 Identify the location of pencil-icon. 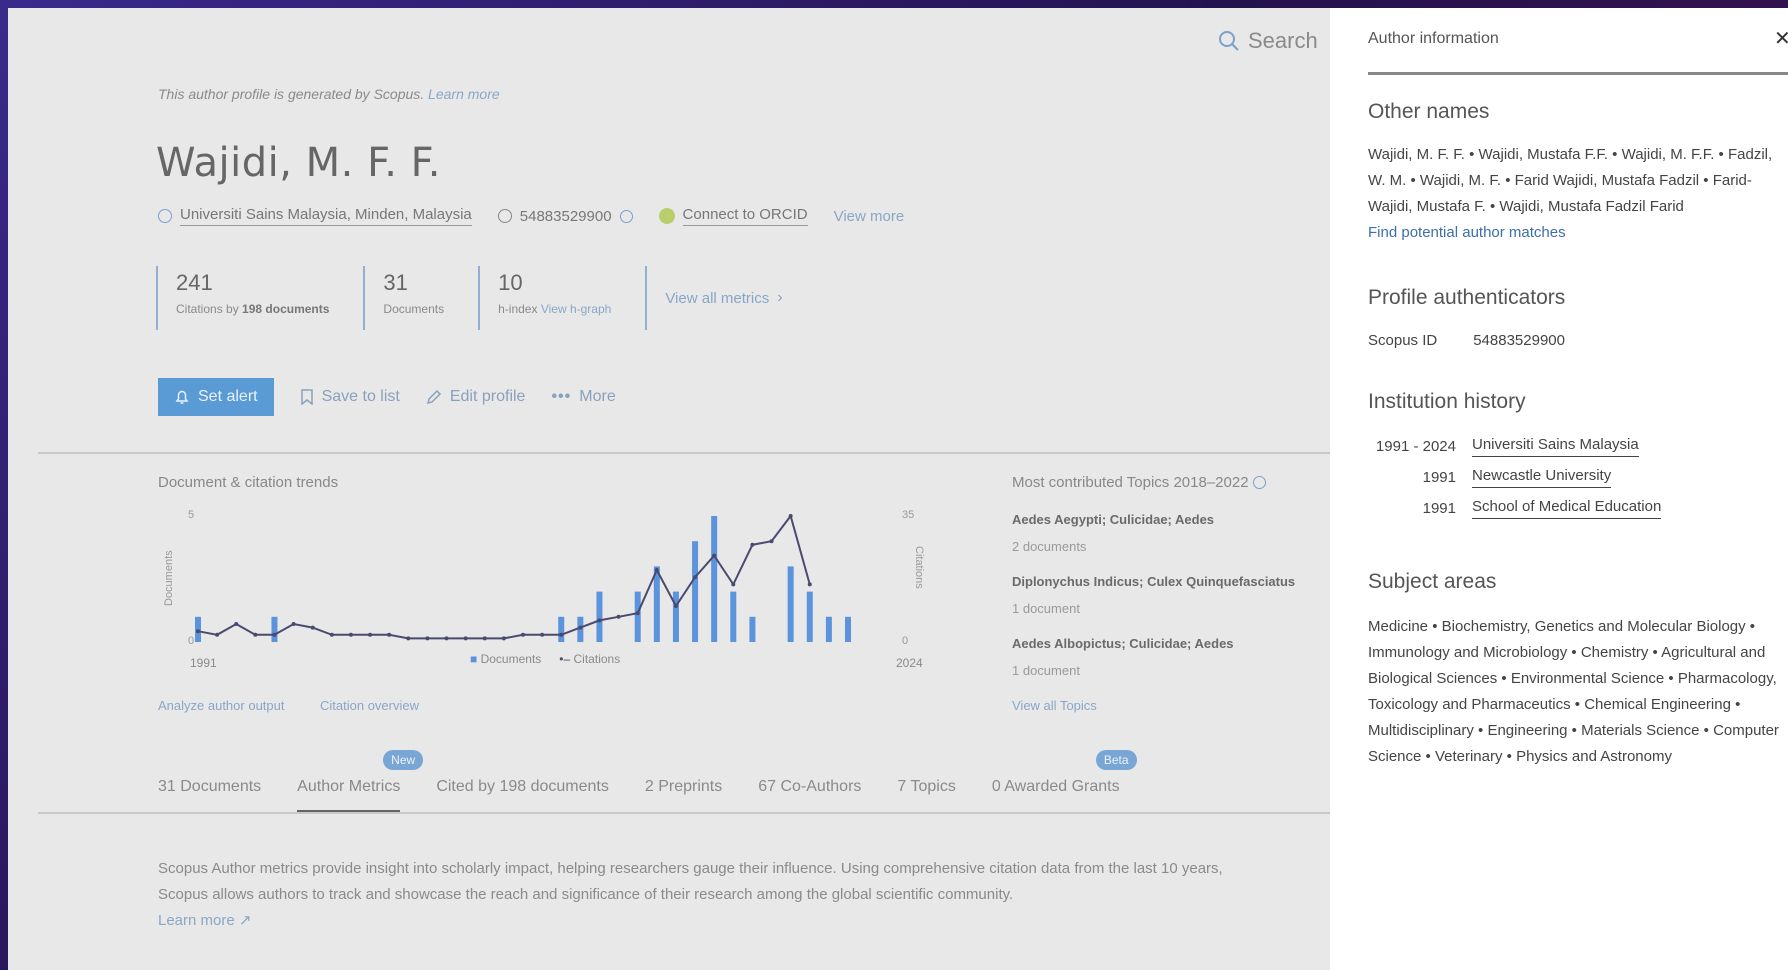
(433, 397).